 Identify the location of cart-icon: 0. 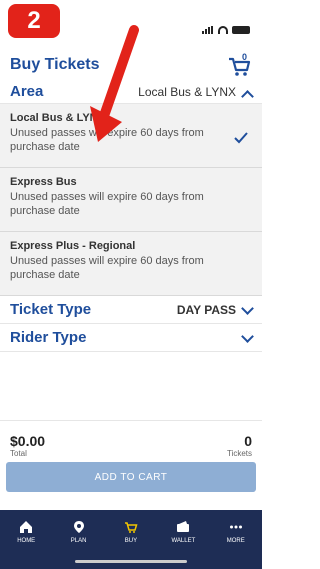
(239, 65).